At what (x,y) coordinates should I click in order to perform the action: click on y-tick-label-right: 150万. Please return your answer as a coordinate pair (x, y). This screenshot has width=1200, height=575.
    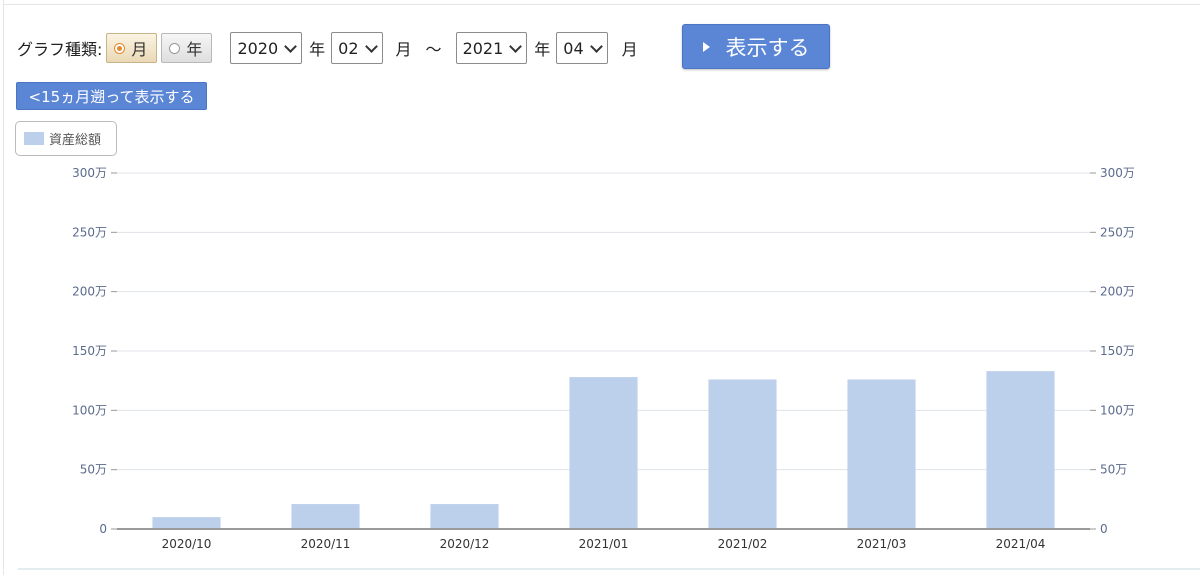
    Looking at the image, I should click on (1117, 351).